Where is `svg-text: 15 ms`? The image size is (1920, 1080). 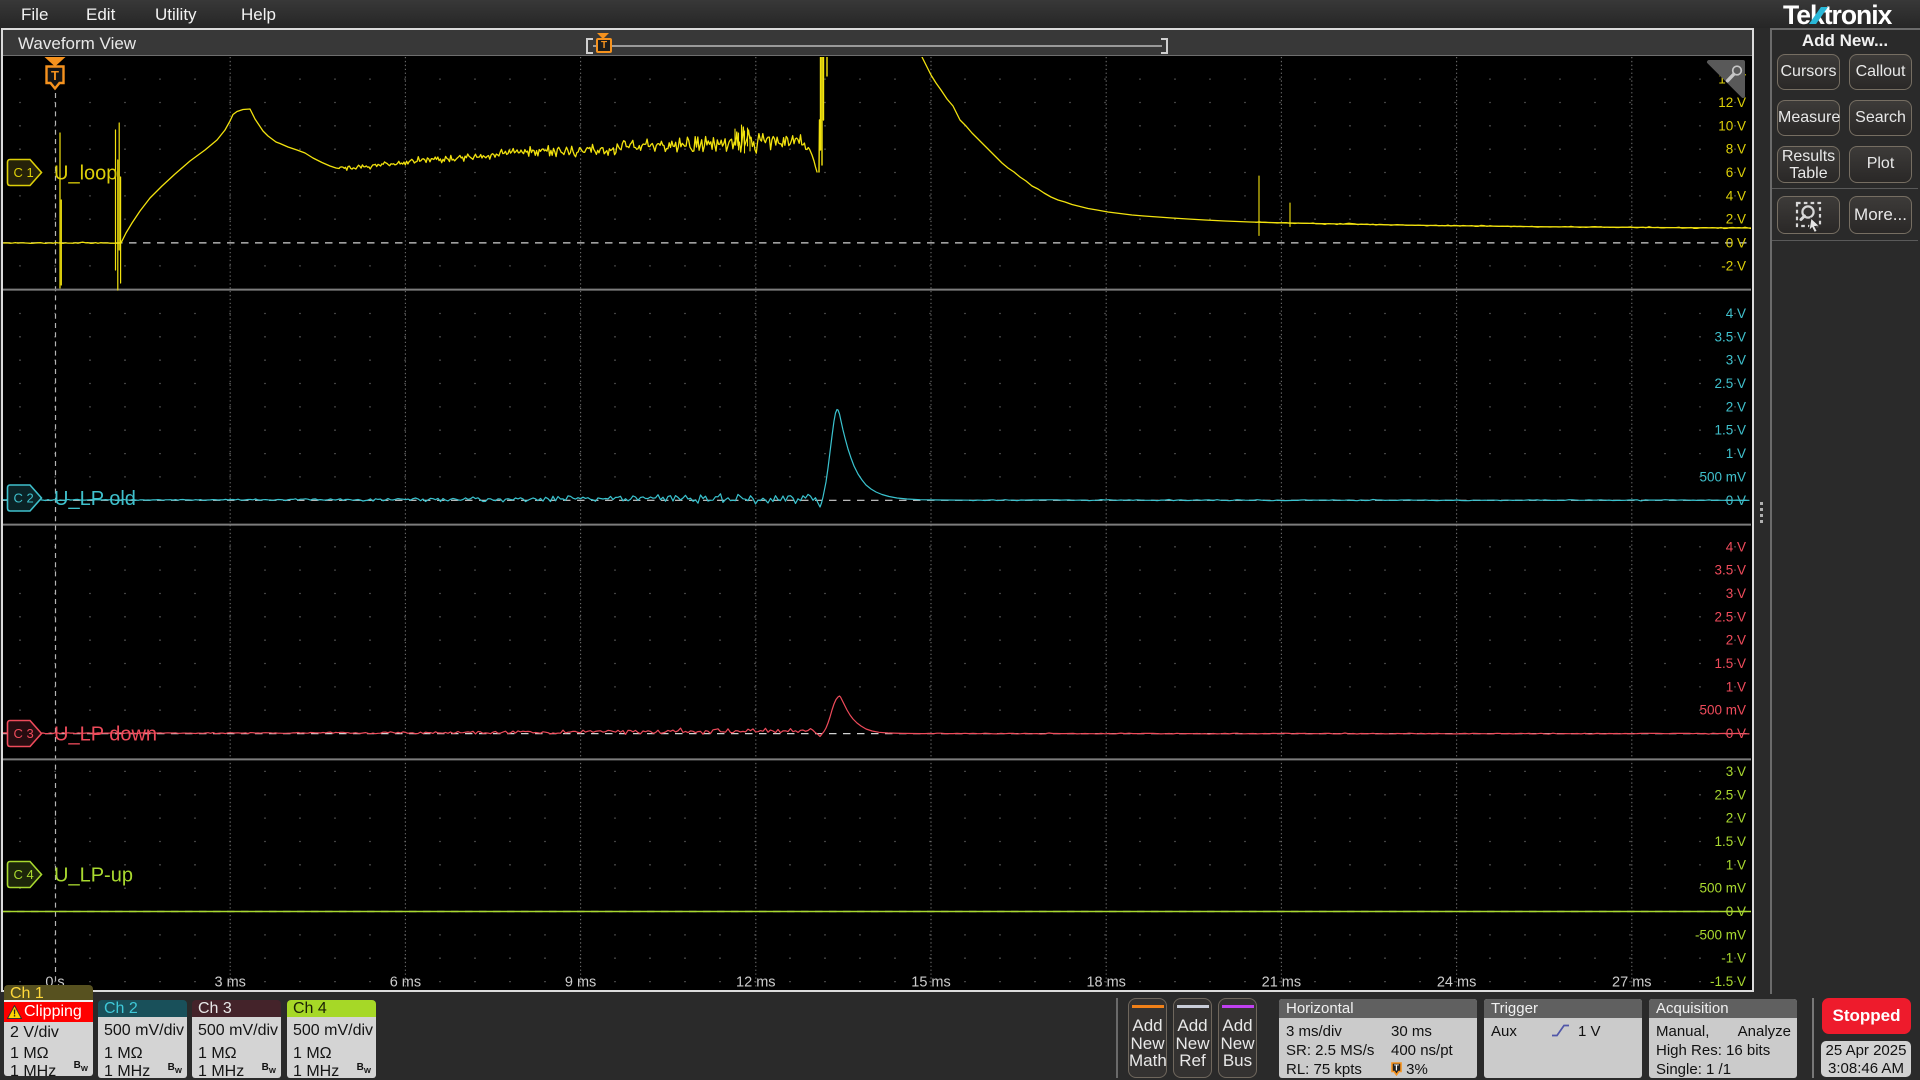 svg-text: 15 ms is located at coordinates (931, 982).